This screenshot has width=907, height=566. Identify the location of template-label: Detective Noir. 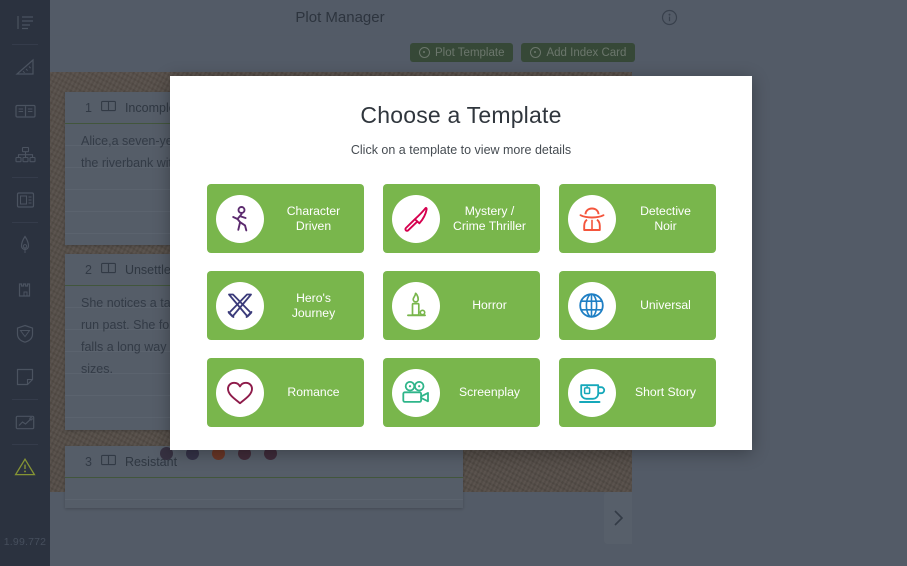
(665, 218).